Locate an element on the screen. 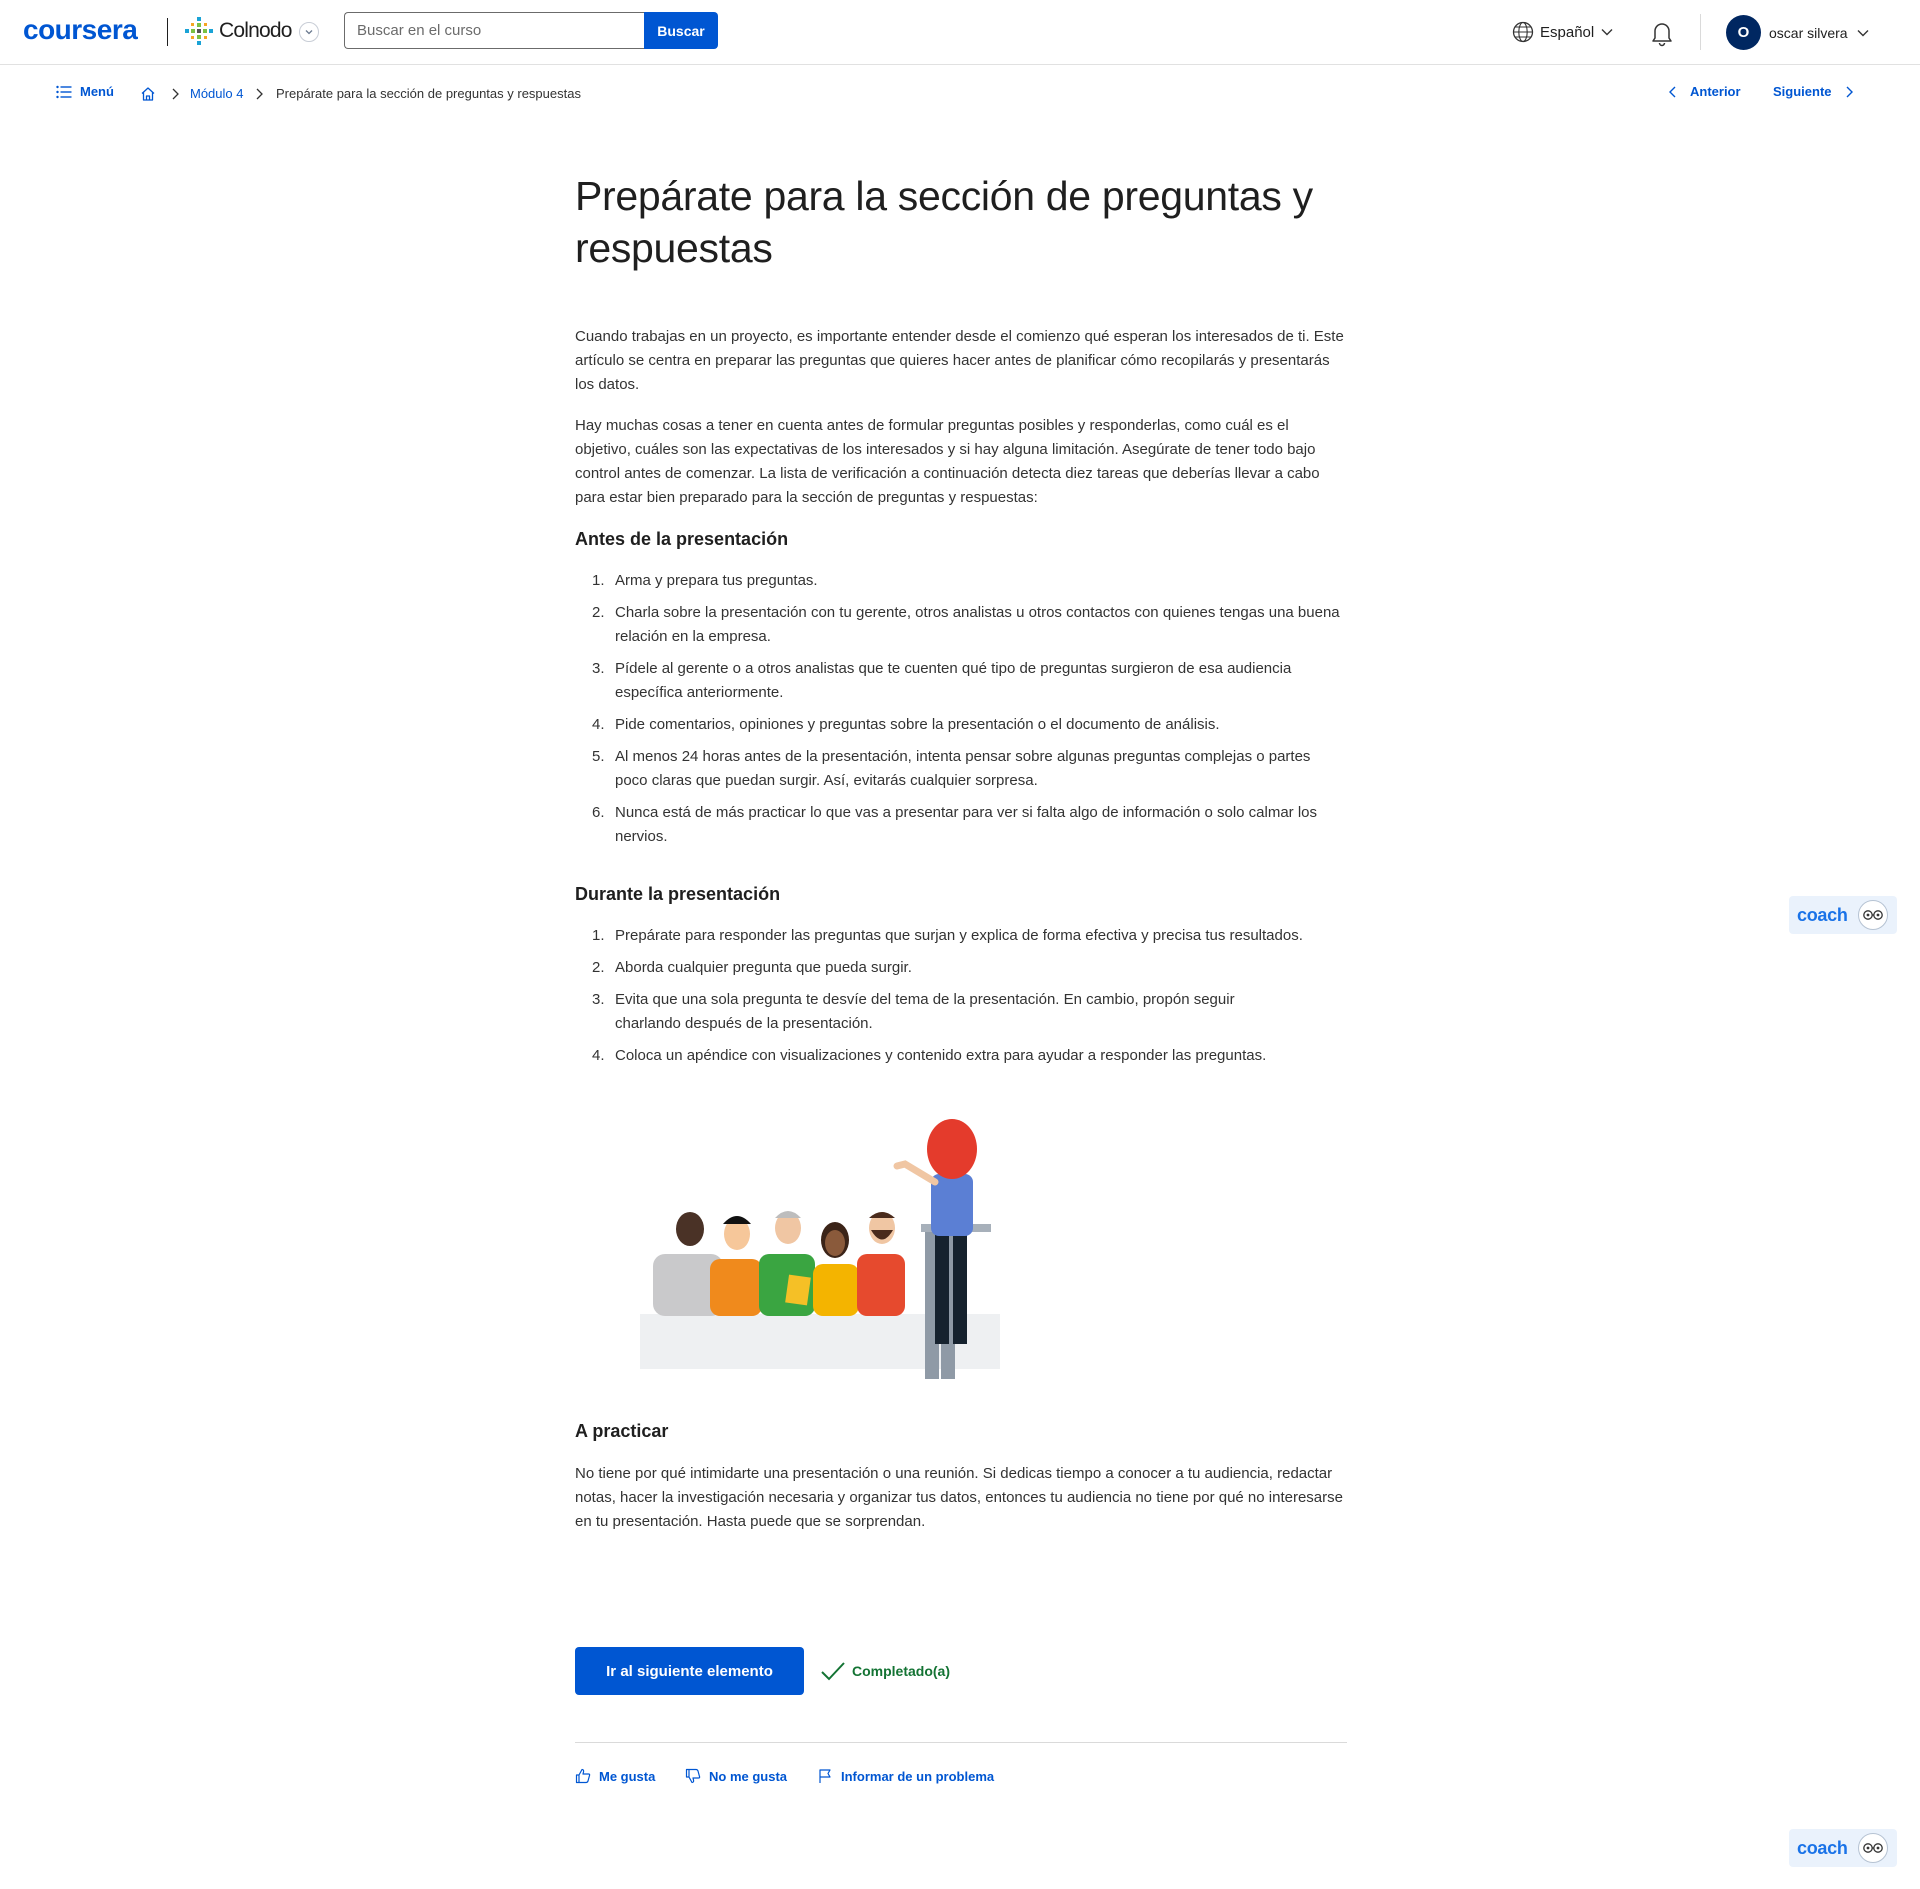 Image resolution: width=1920 pixels, height=1889 pixels. course-menu-button: Menú is located at coordinates (85, 91).